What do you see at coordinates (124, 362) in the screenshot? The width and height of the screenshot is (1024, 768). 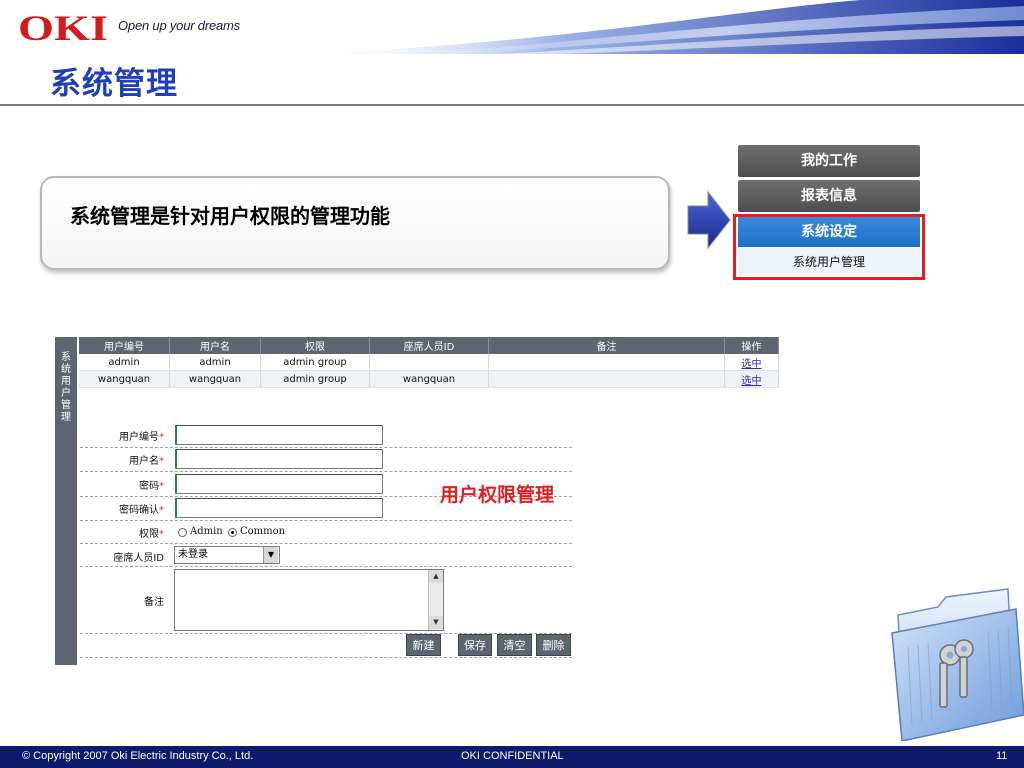 I see `cell-user-id: admin` at bounding box center [124, 362].